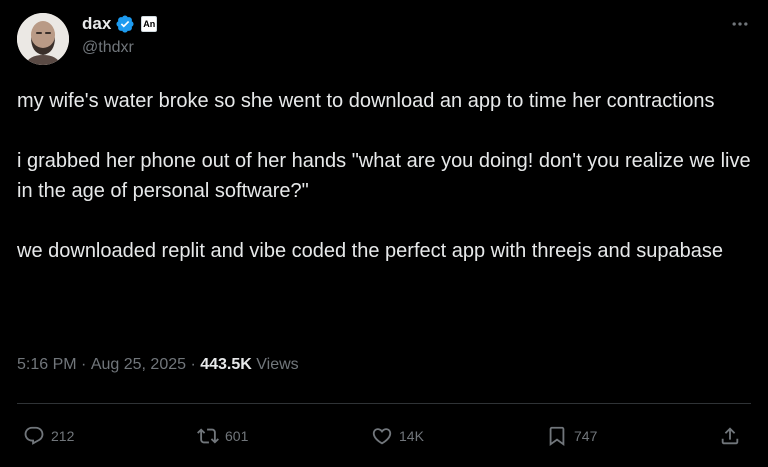 This screenshot has height=467, width=768. What do you see at coordinates (96, 24) in the screenshot?
I see `display-name: dax` at bounding box center [96, 24].